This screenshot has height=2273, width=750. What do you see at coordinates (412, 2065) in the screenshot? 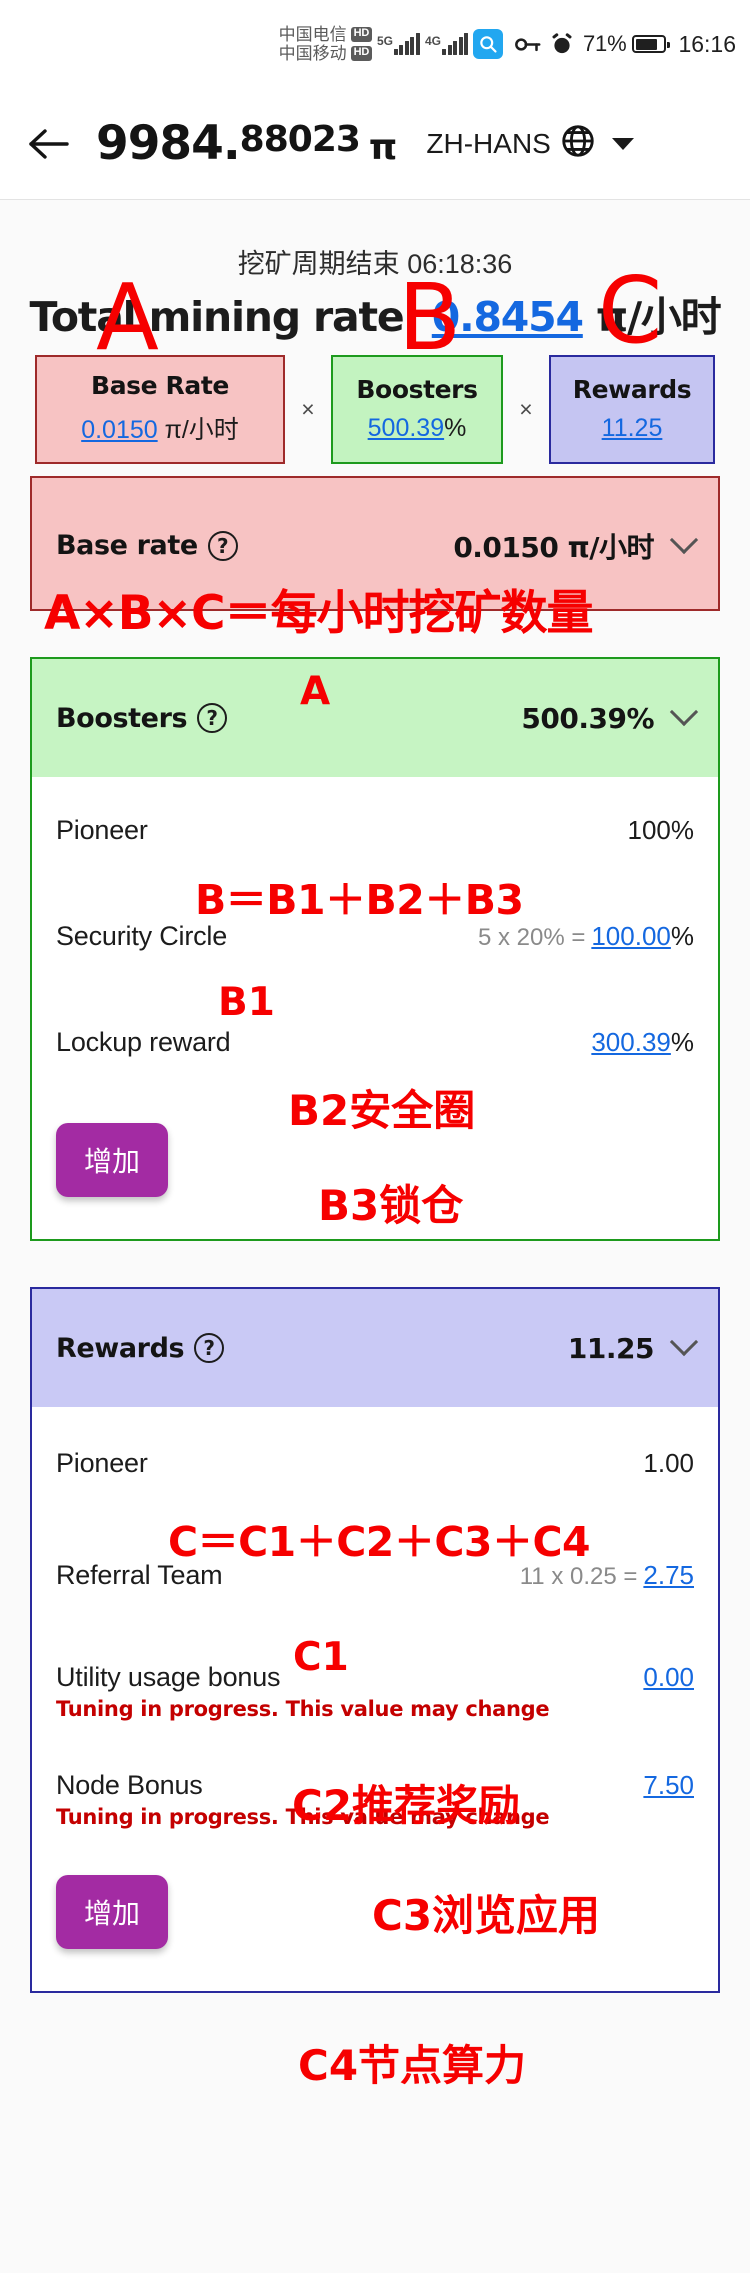
I see `annotation-c4: C4节点算力` at bounding box center [412, 2065].